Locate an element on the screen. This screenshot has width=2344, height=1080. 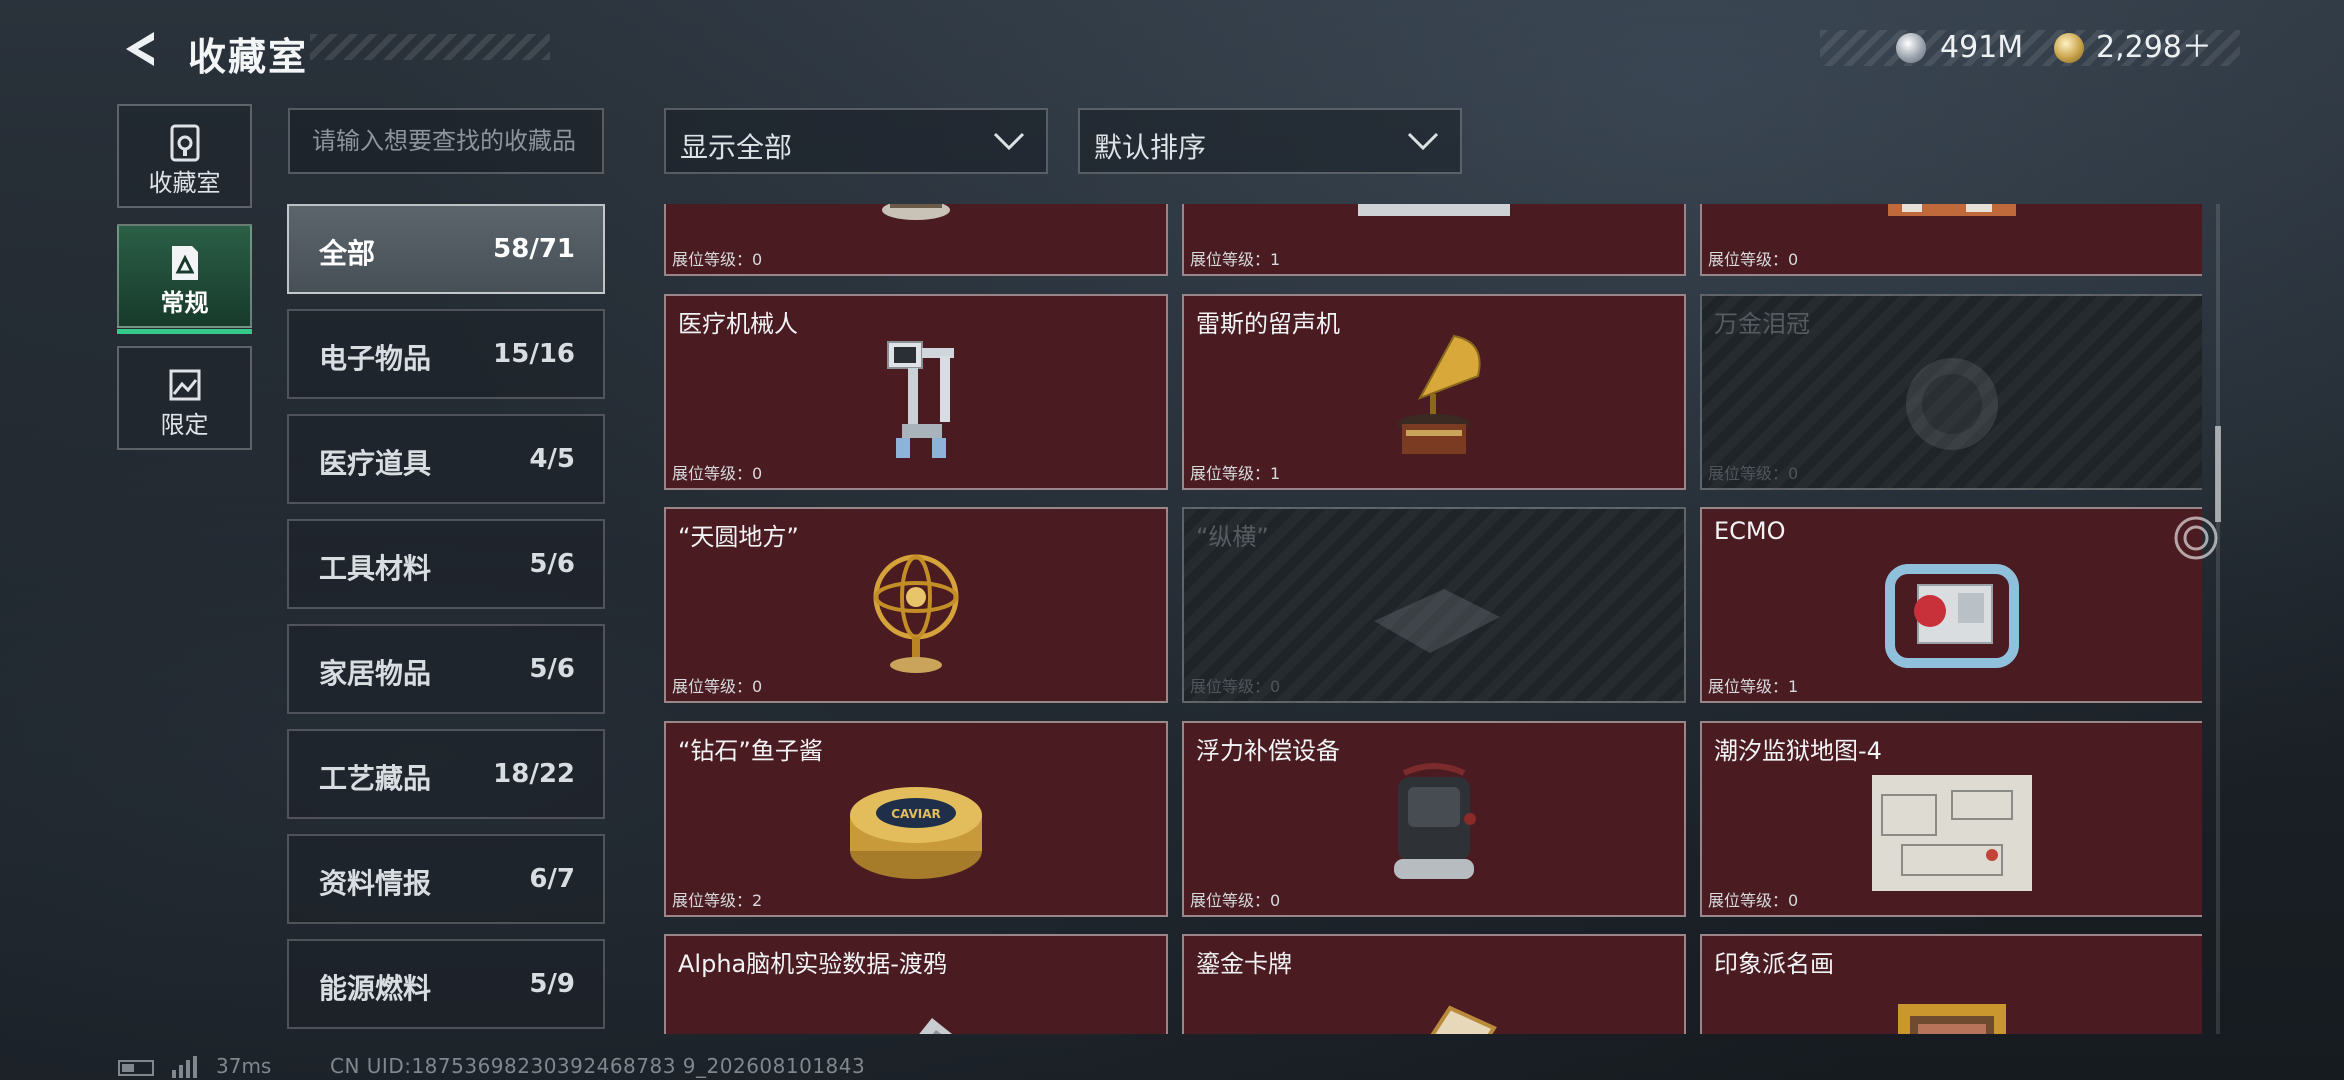
collection-card: “天圆地方” 展位等级：0 is located at coordinates (916, 605).